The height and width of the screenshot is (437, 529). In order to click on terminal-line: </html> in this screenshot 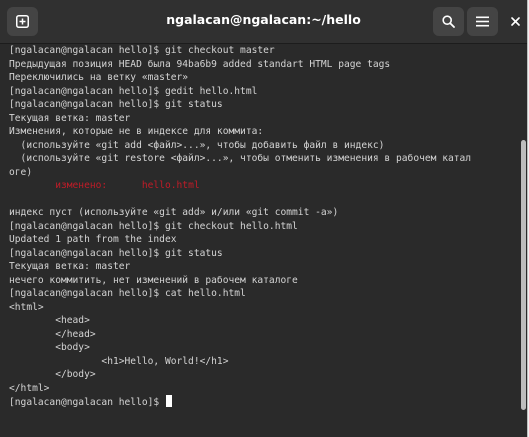, I will do `click(29, 388)`.